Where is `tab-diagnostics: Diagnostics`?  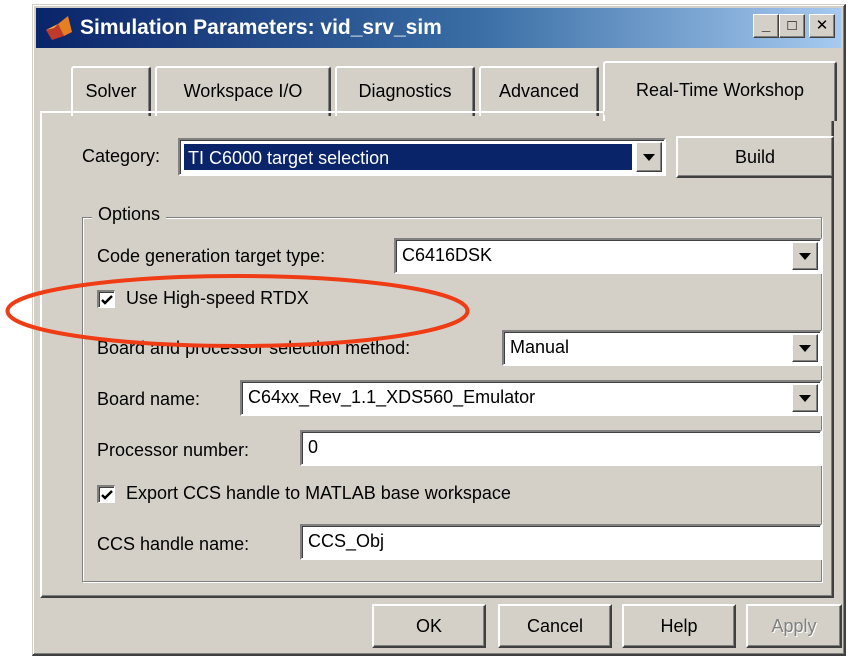 tab-diagnostics: Diagnostics is located at coordinates (405, 91).